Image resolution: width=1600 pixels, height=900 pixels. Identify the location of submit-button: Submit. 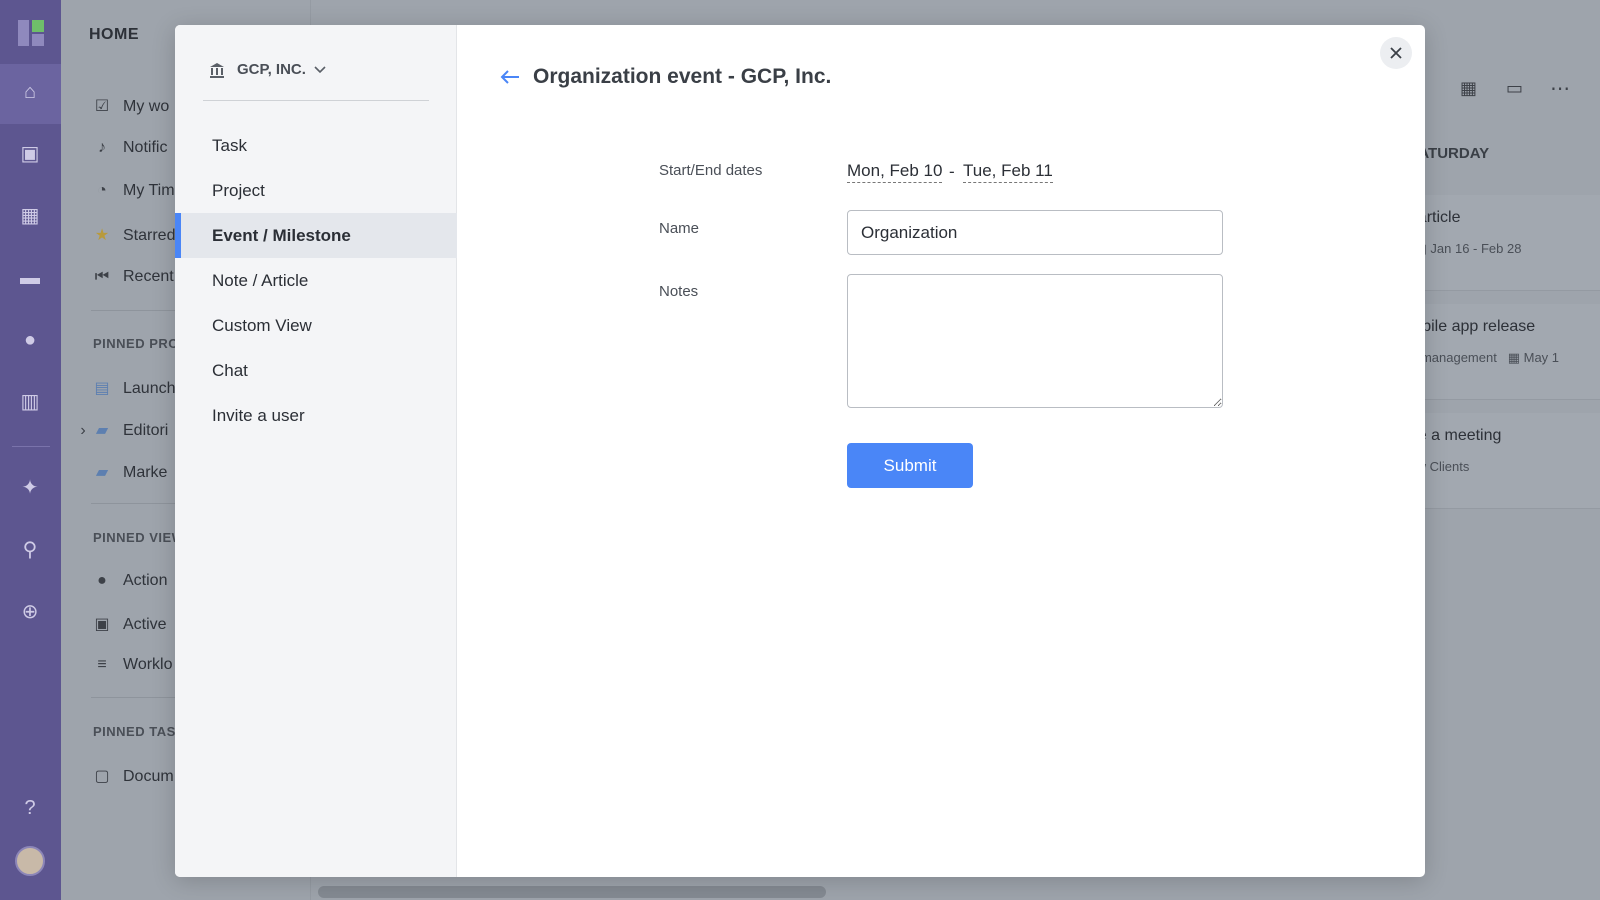
(910, 465).